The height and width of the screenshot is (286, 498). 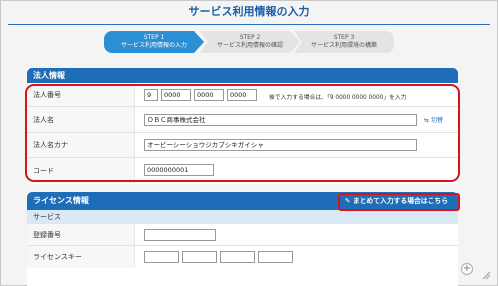 I want to click on registration-label: 登録番号, so click(x=47, y=234).